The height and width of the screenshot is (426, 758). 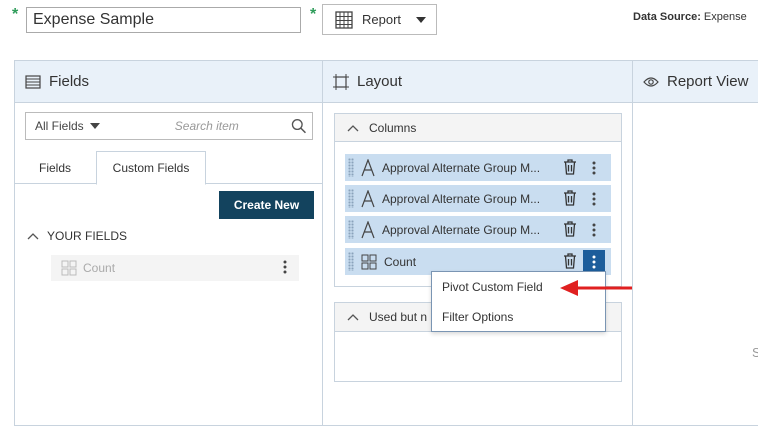 I want to click on data-source: Data Source: Expense, so click(x=690, y=17).